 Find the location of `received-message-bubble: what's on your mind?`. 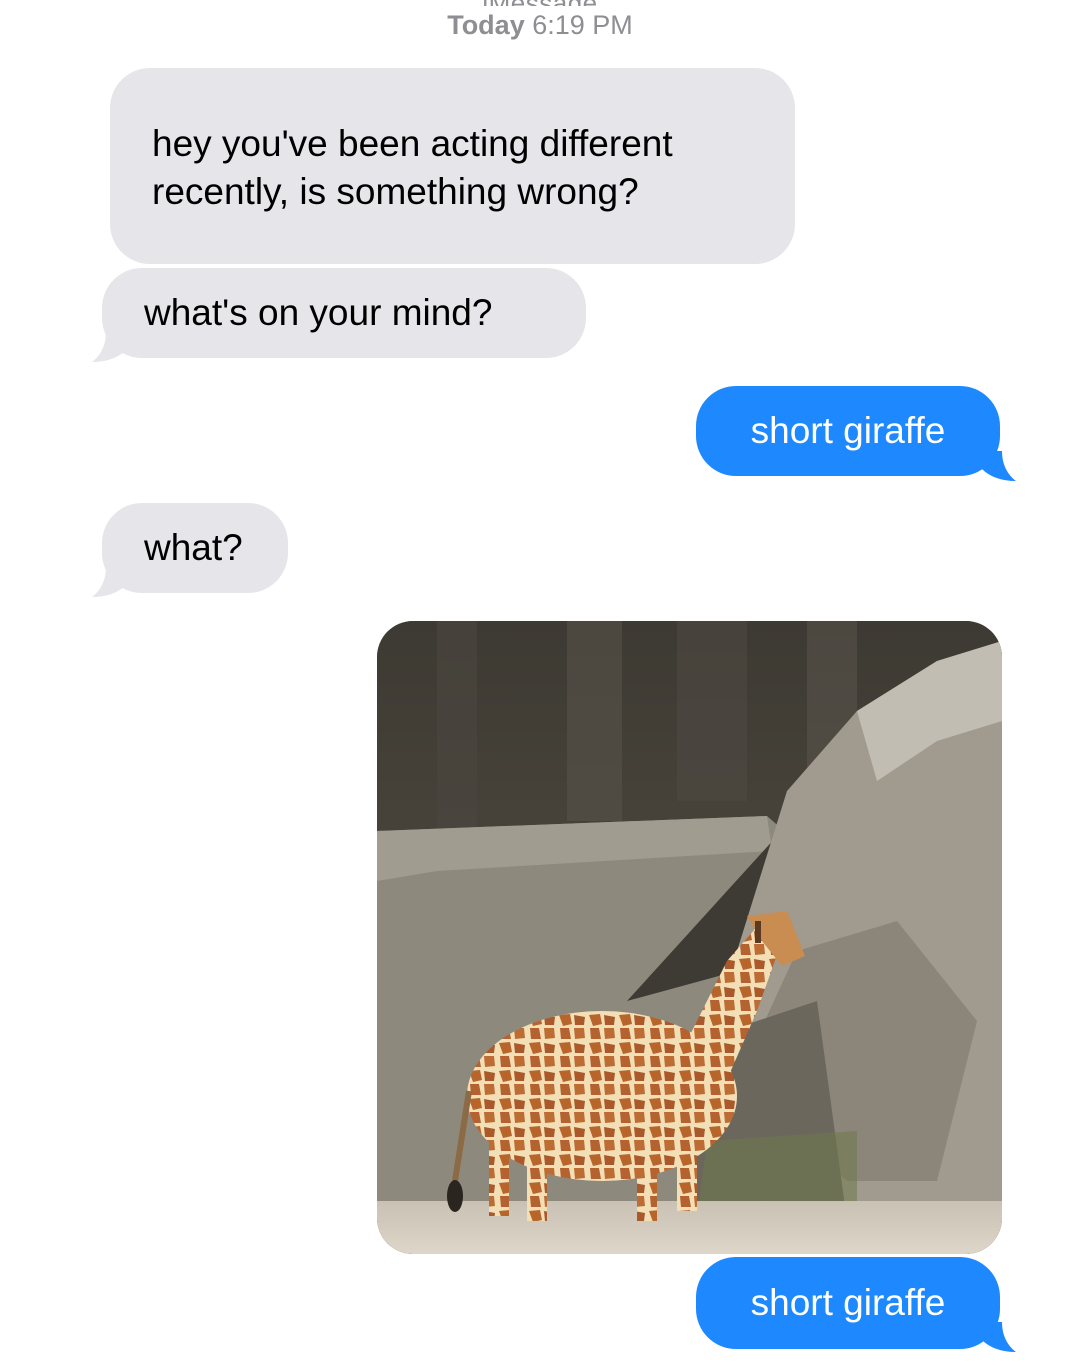

received-message-bubble: what's on your mind? is located at coordinates (344, 313).